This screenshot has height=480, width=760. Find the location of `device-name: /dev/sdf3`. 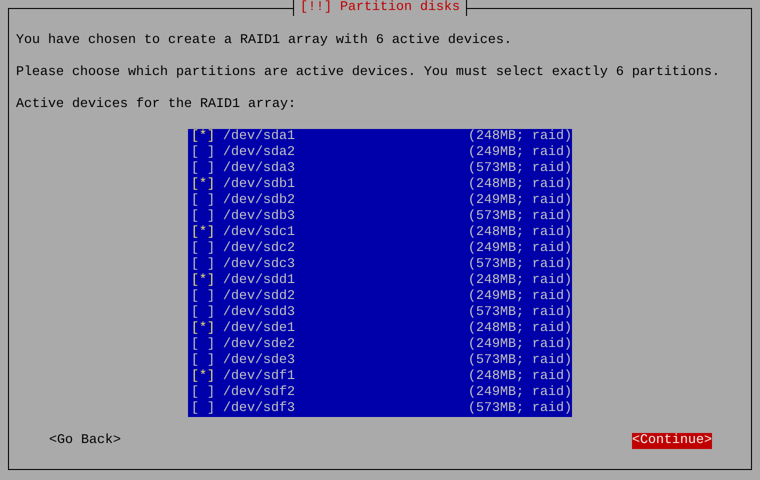

device-name: /dev/sdf3 is located at coordinates (259, 409).